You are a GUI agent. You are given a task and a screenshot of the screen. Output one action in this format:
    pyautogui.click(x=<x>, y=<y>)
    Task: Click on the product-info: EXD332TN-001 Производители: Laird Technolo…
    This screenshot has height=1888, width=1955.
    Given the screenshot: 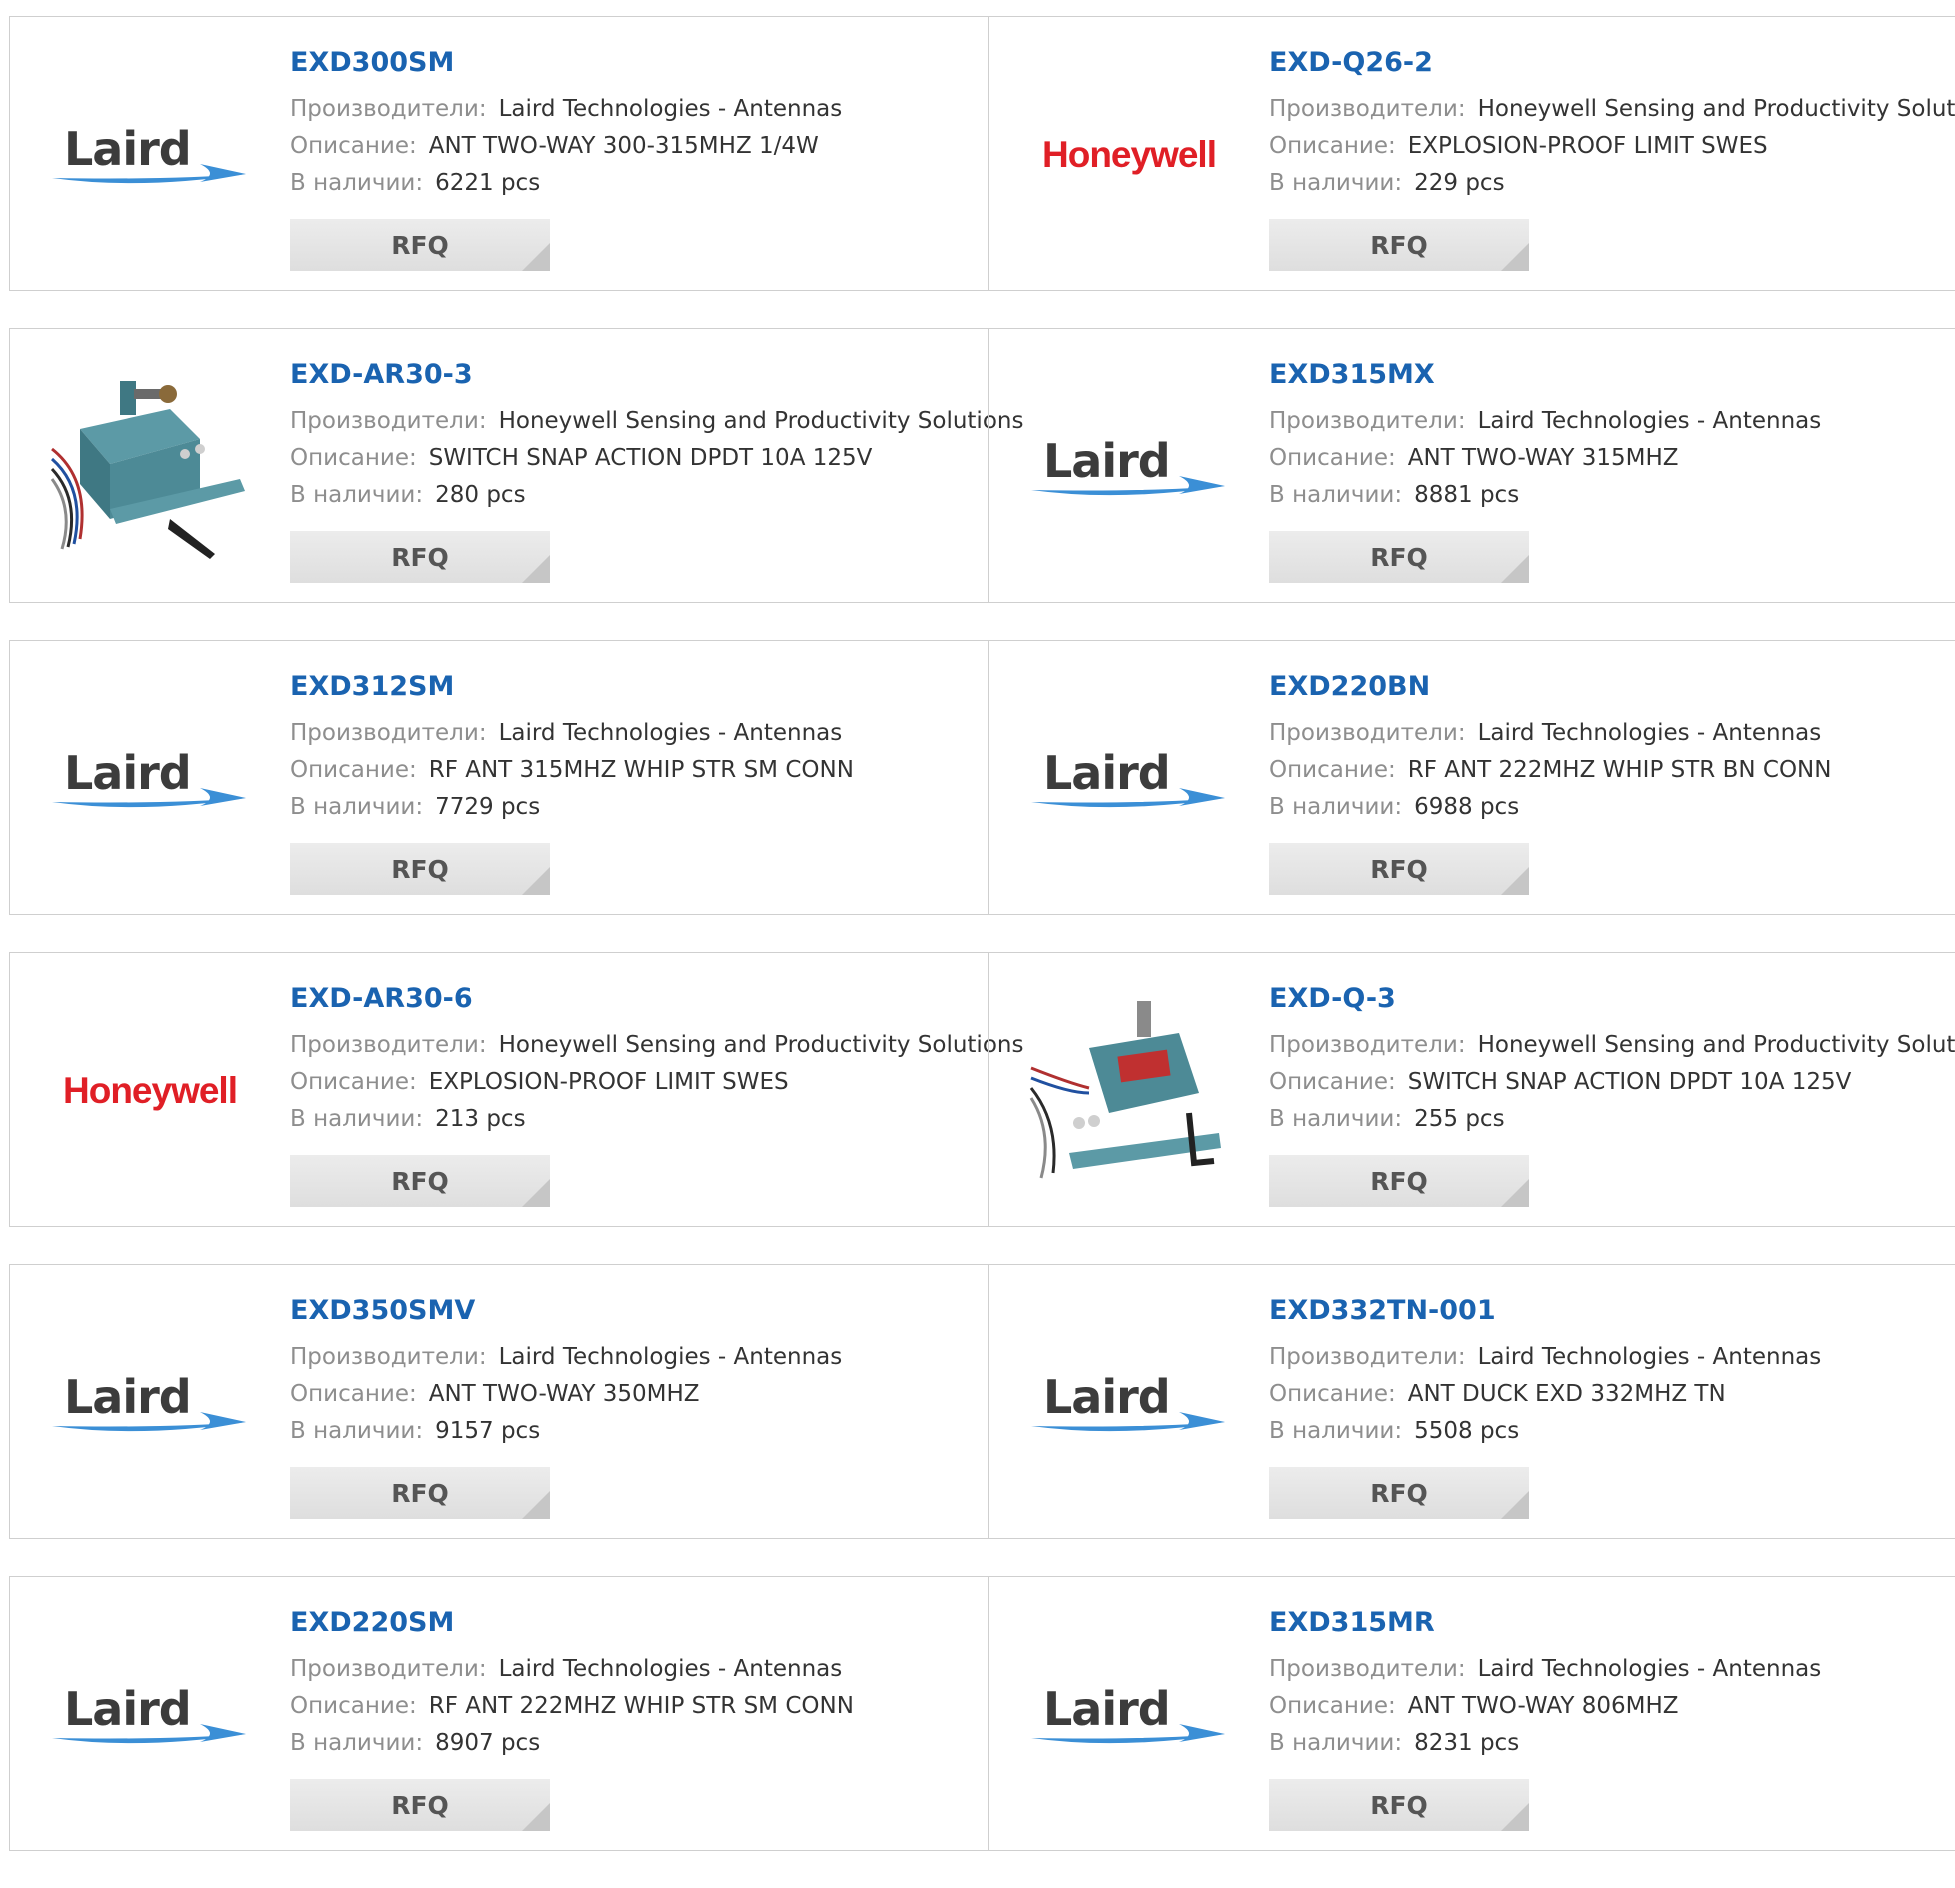 What is the action you would take?
    pyautogui.click(x=1612, y=1371)
    